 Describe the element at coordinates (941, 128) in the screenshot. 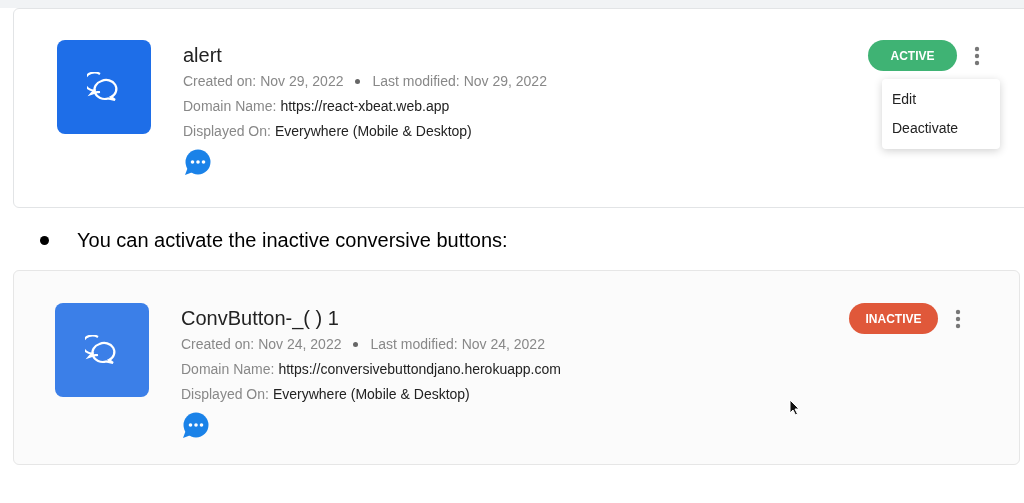

I see `menu-item: Deactivate` at that location.